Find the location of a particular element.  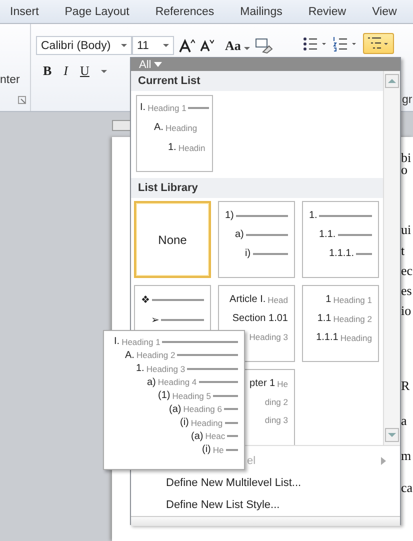

list-number: 1.1.1. is located at coordinates (341, 253).